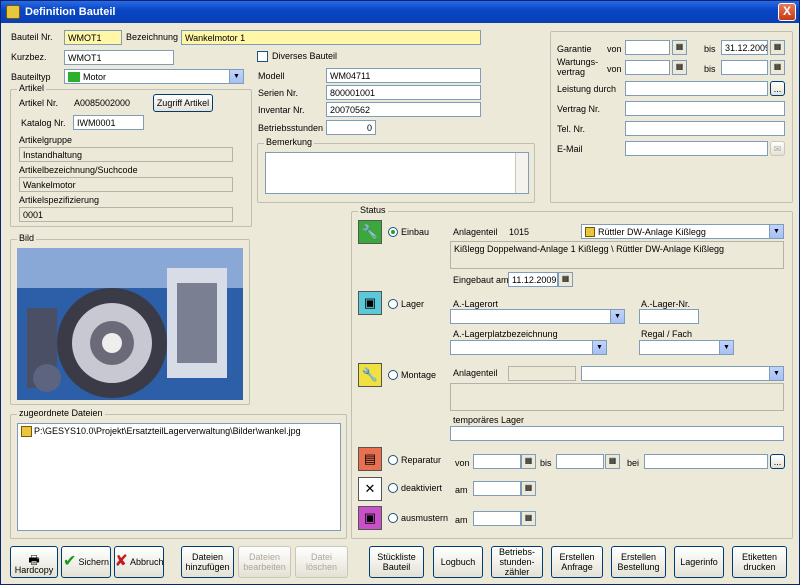 This screenshot has height=585, width=800. What do you see at coordinates (528, 347) in the screenshot?
I see `lagerplatz-dropdown: ▼` at bounding box center [528, 347].